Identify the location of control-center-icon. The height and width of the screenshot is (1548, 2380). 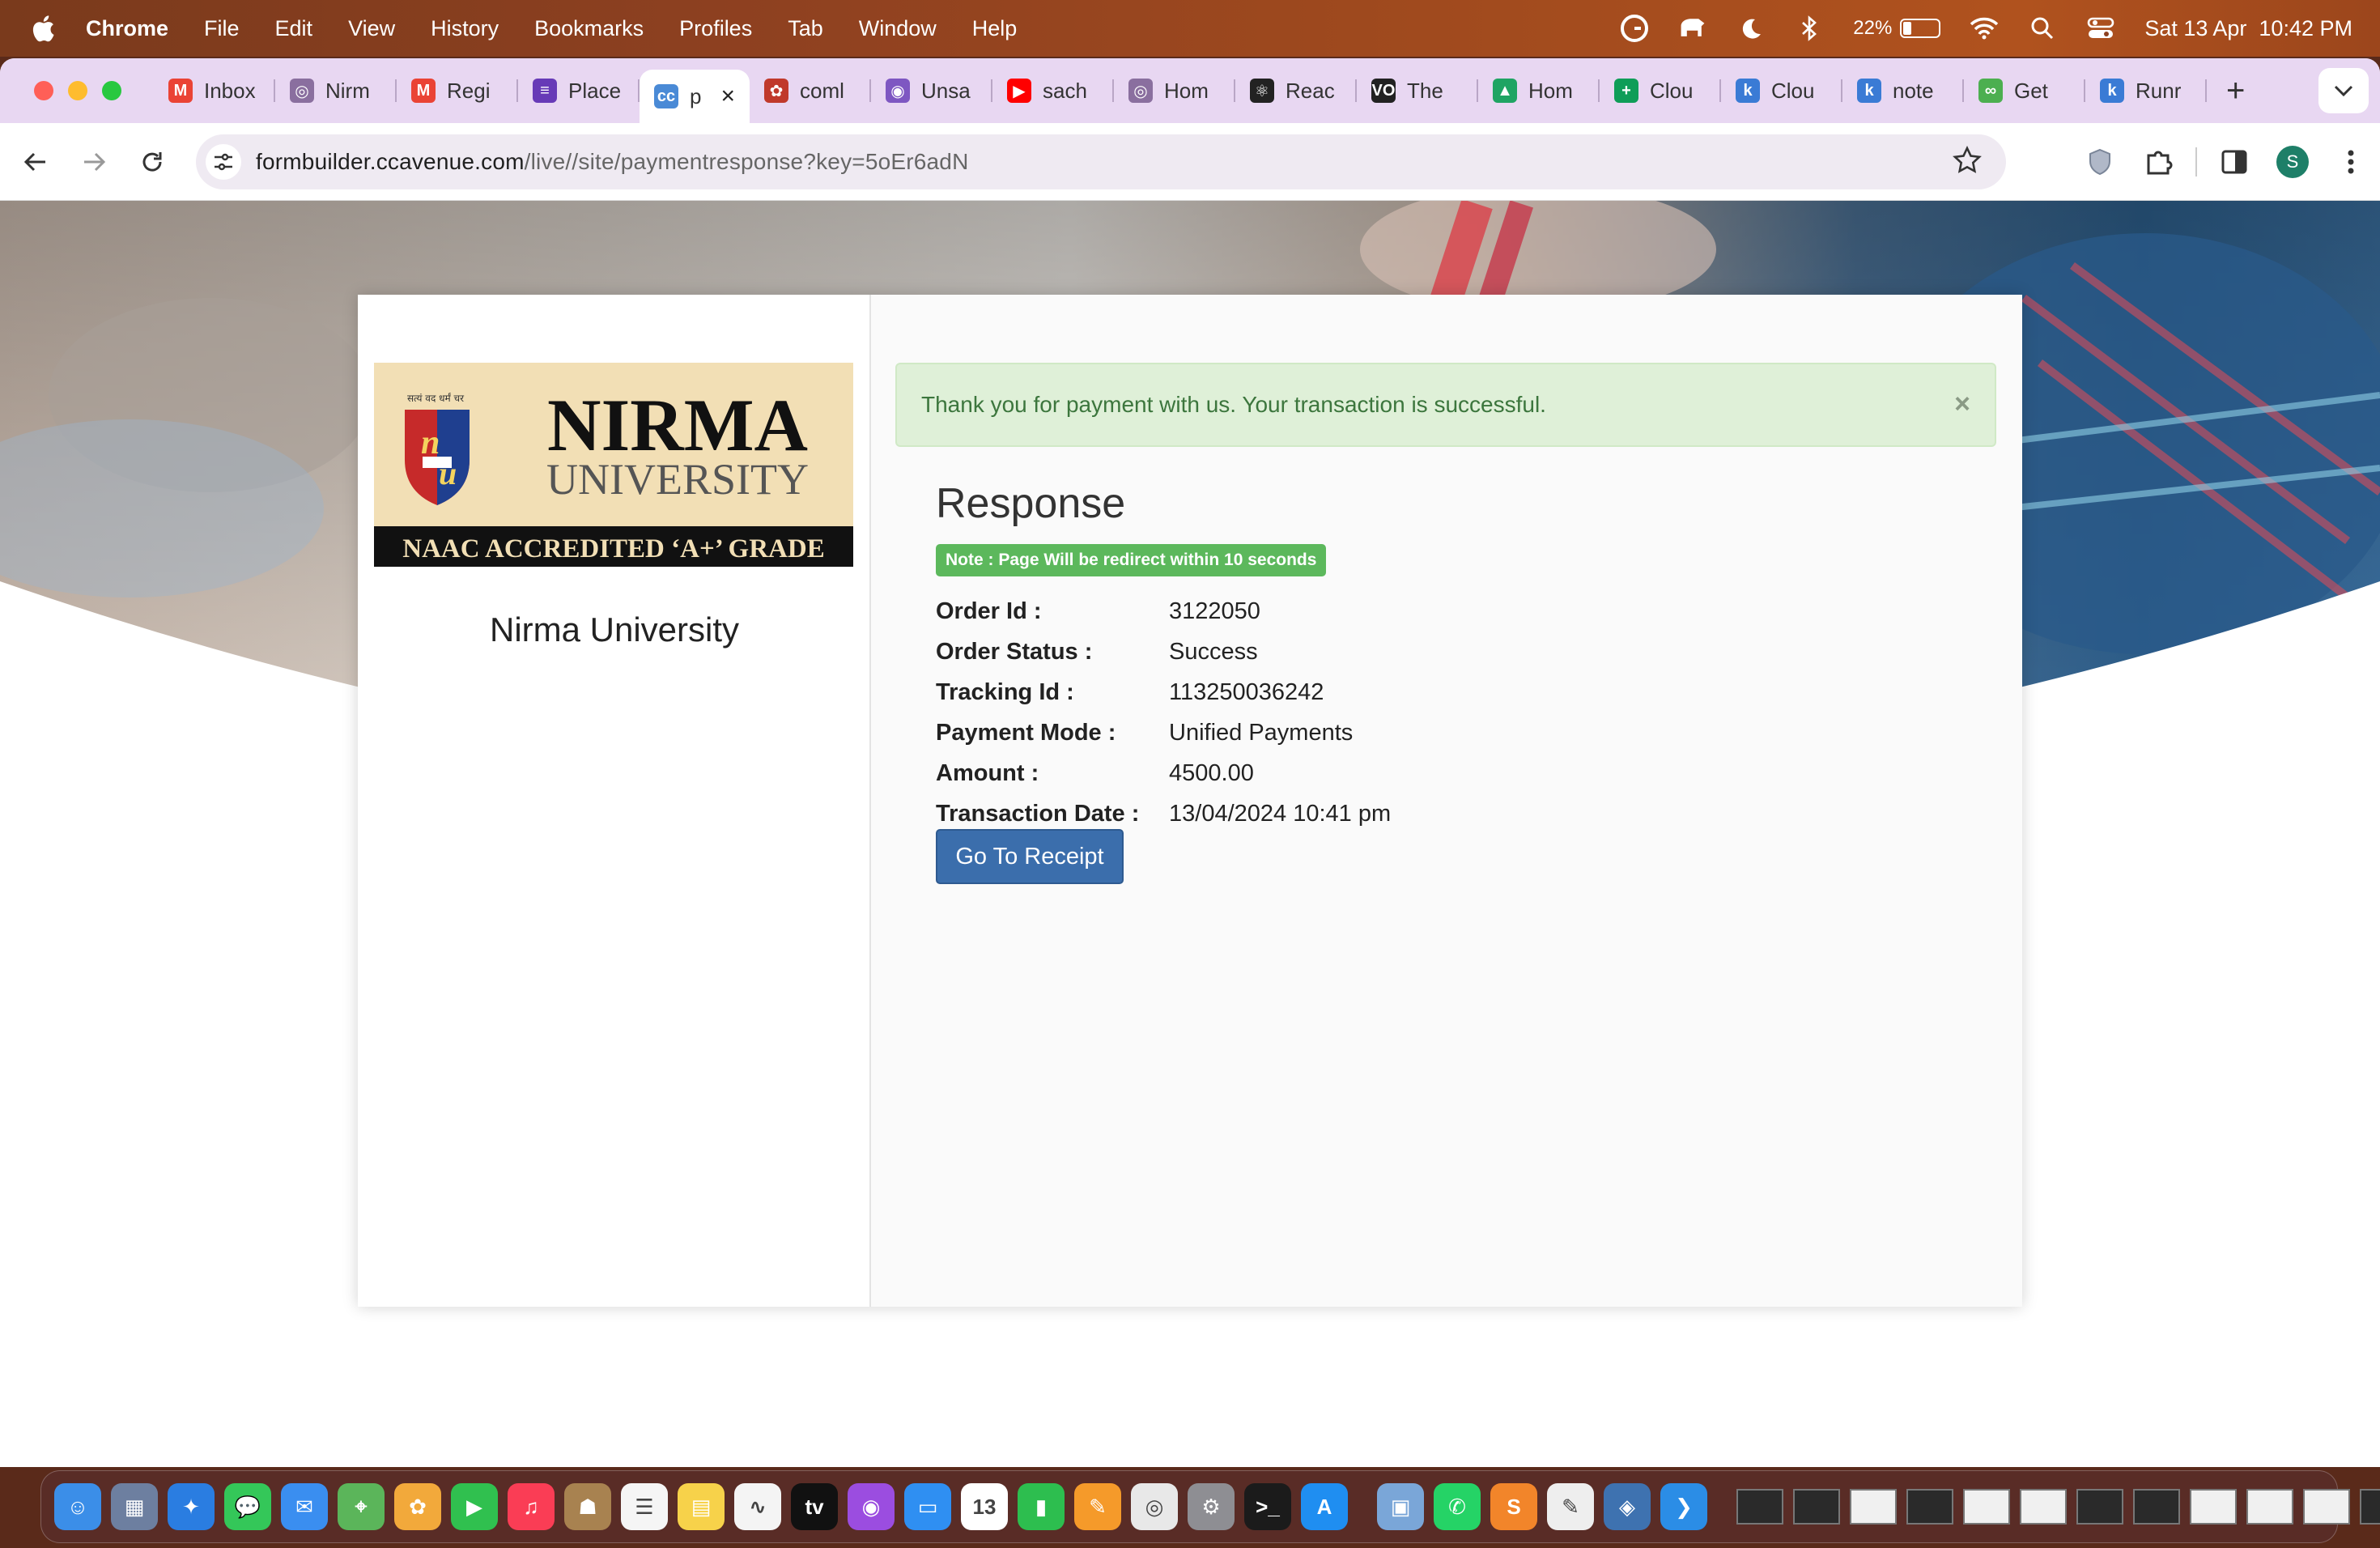
(2100, 29).